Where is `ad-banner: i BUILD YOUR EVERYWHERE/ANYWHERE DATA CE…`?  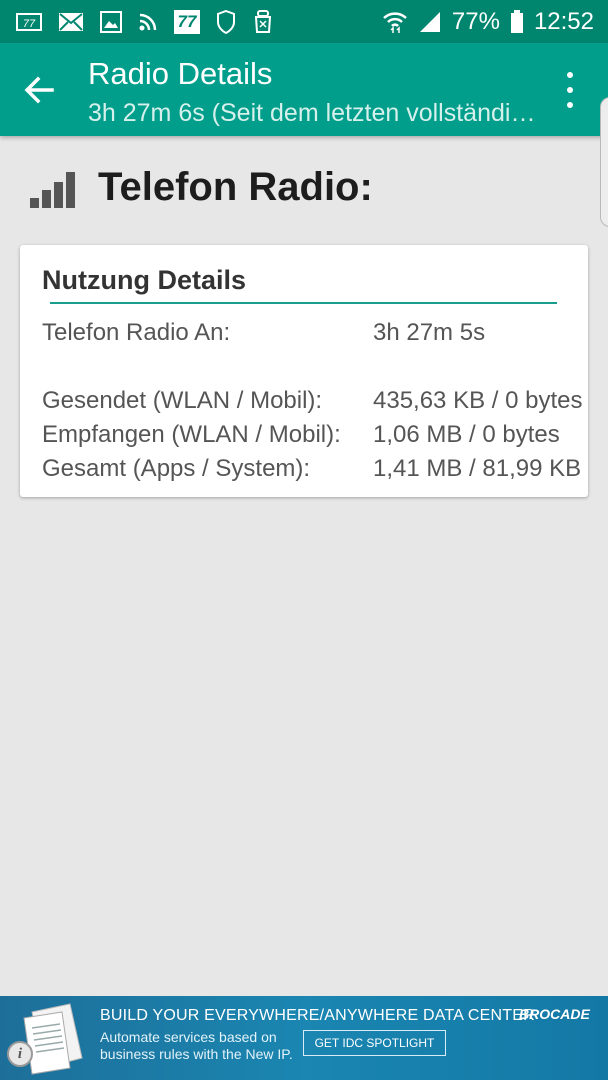
ad-banner: i BUILD YOUR EVERYWHERE/ANYWHERE DATA CE… is located at coordinates (304, 1038).